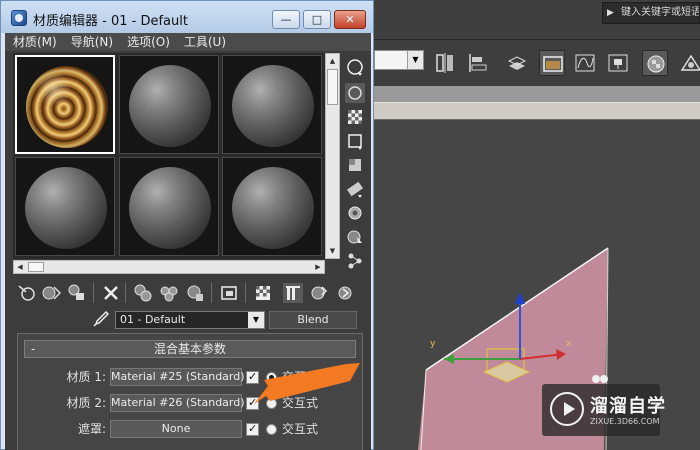 The height and width of the screenshot is (450, 700). Describe the element at coordinates (567, 409) in the screenshot. I see `play-logo-icon` at that location.